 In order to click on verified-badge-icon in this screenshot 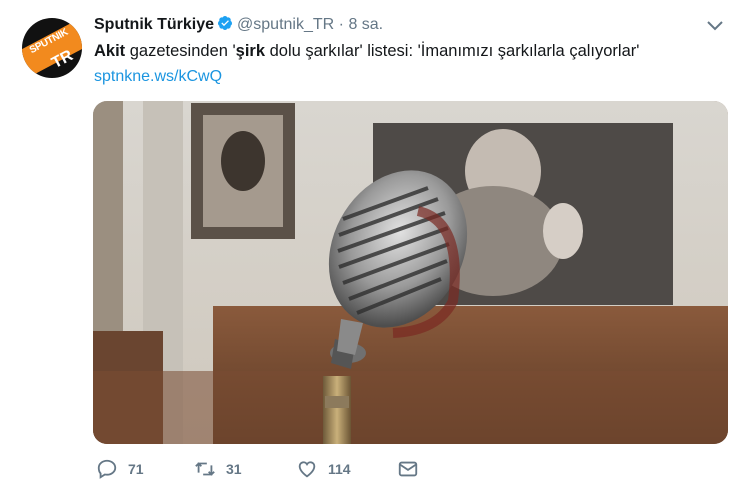, I will do `click(225, 23)`.